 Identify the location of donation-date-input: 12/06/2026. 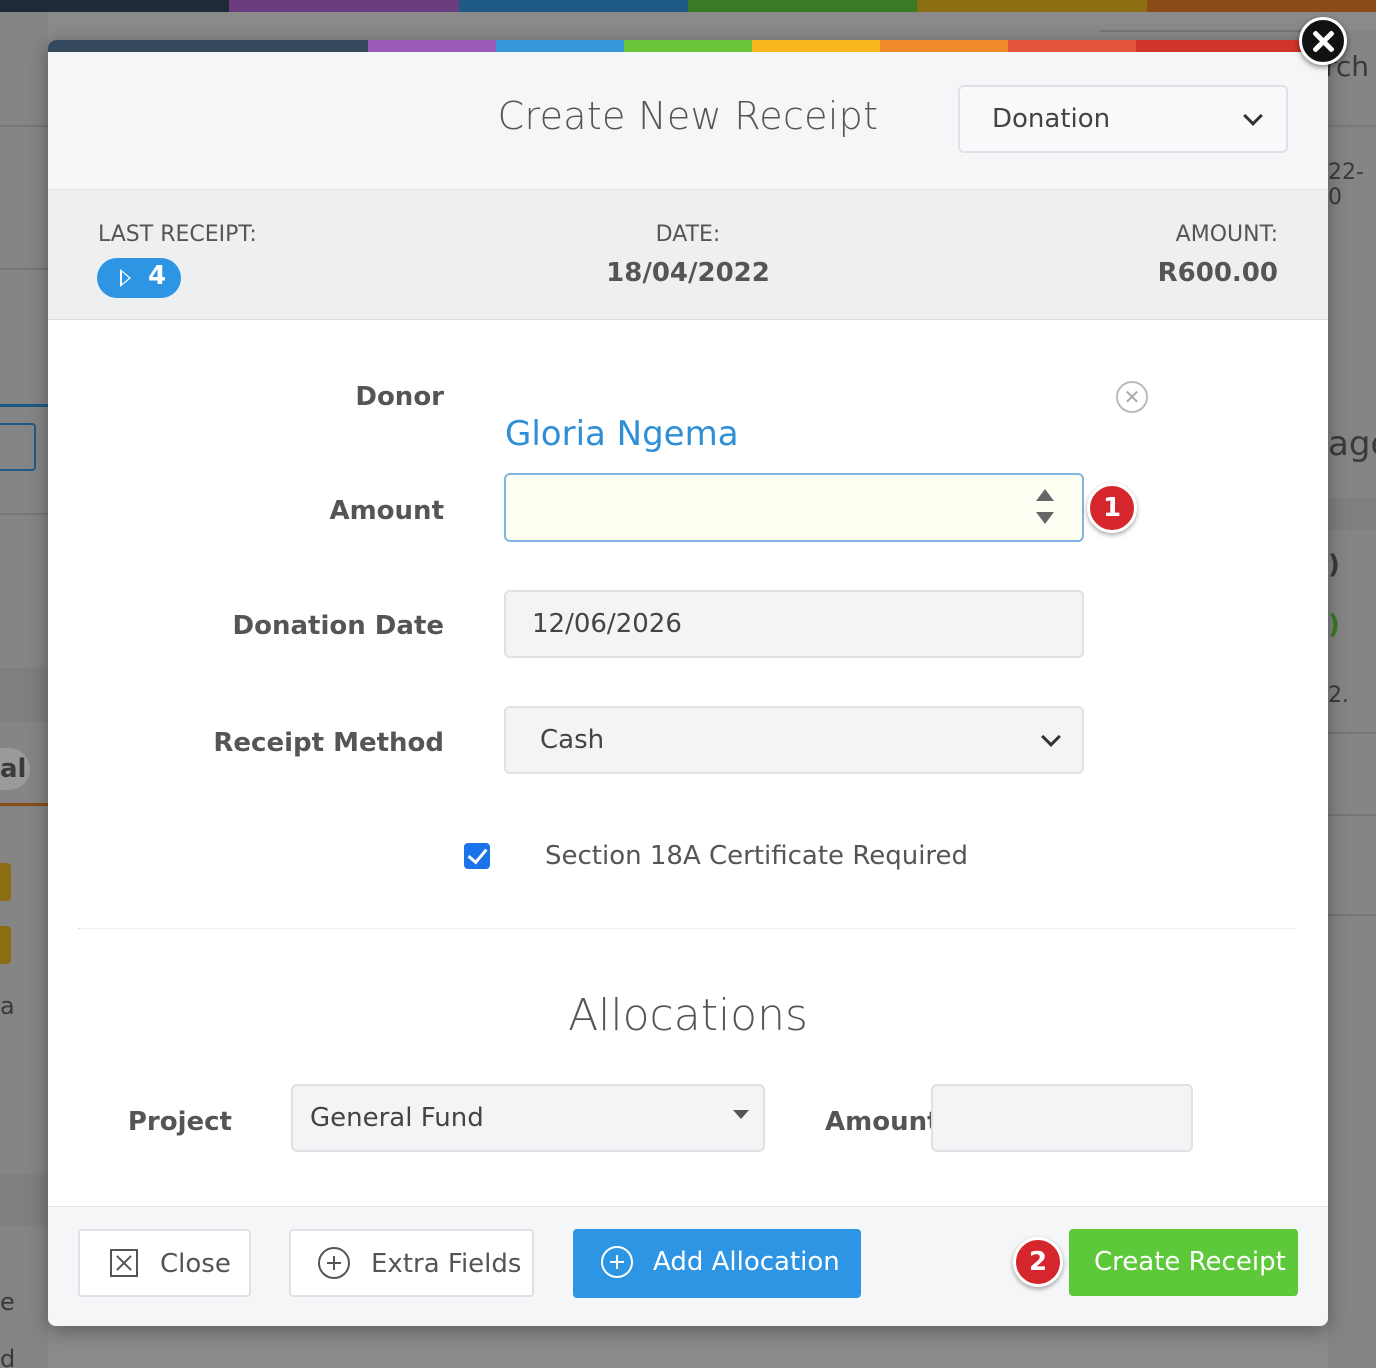
(794, 624).